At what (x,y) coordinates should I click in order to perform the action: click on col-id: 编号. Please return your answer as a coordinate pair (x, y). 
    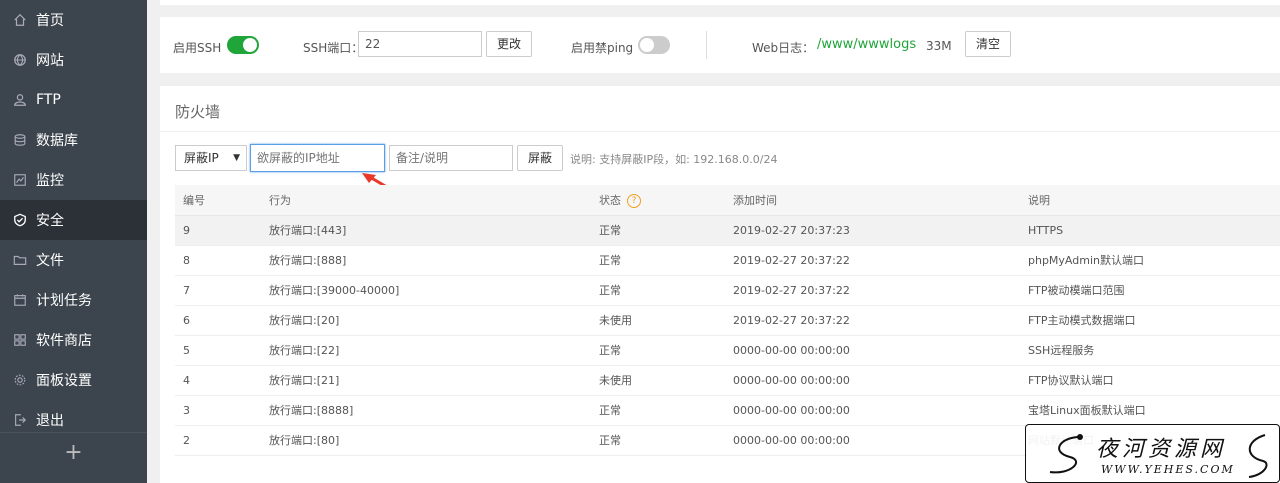
    Looking at the image, I should click on (218, 200).